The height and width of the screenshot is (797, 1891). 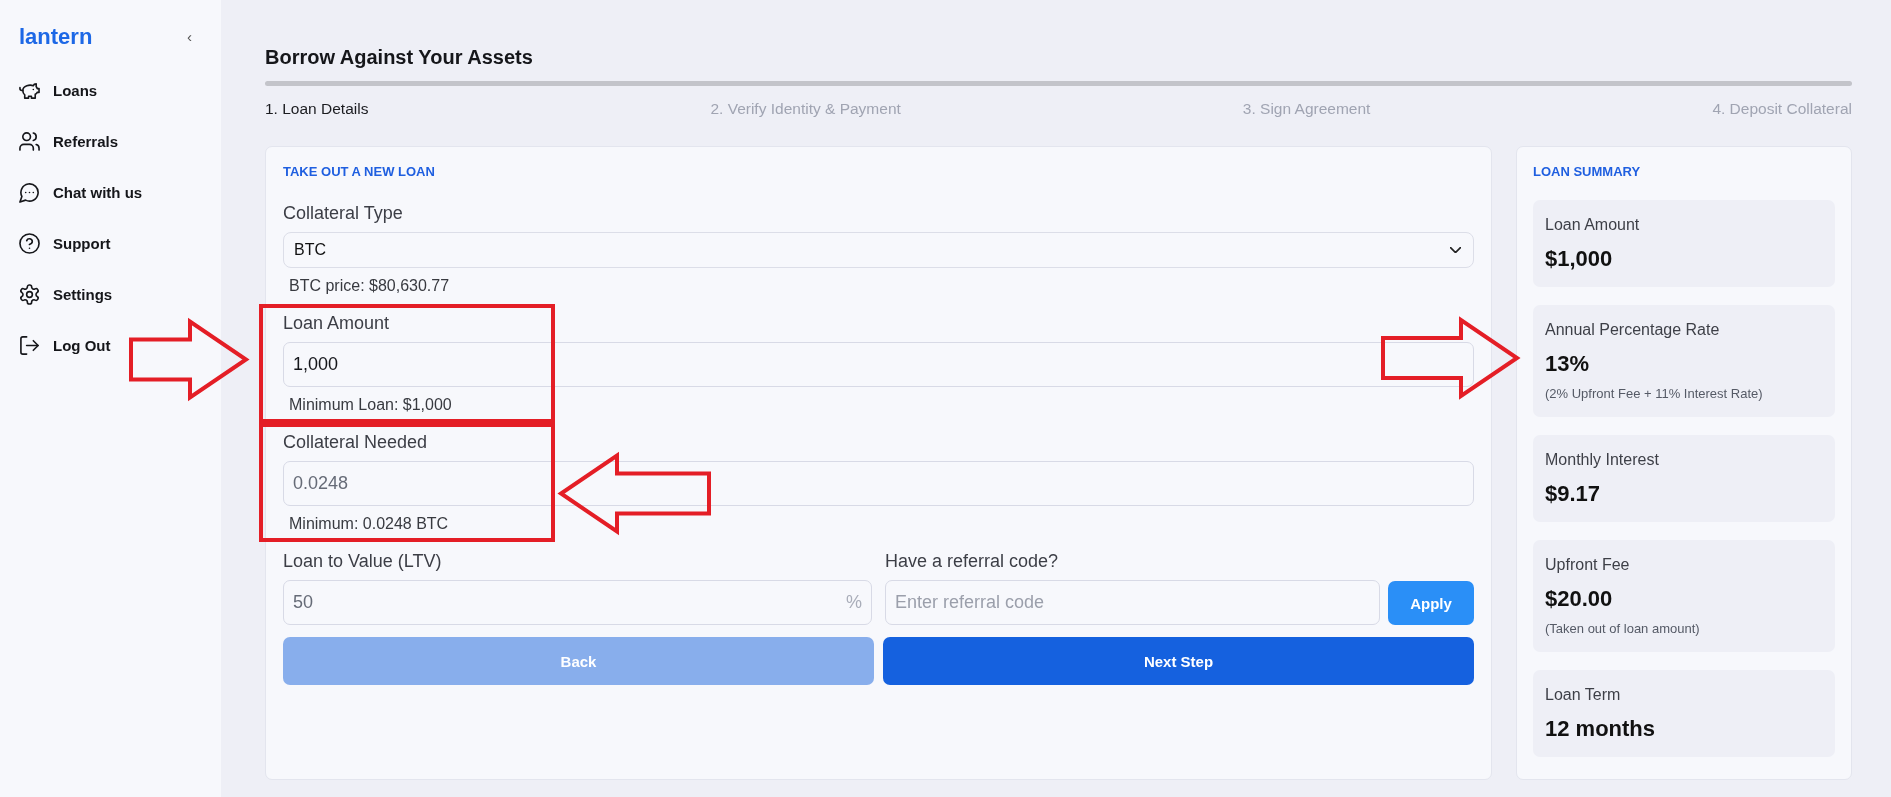 What do you see at coordinates (805, 109) in the screenshot?
I see `step-label: 2. Verify Identity & Payment` at bounding box center [805, 109].